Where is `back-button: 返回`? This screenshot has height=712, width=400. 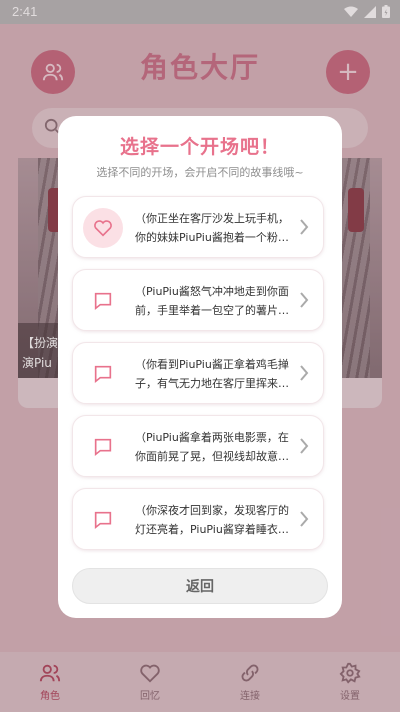
back-button: 返回 is located at coordinates (200, 586).